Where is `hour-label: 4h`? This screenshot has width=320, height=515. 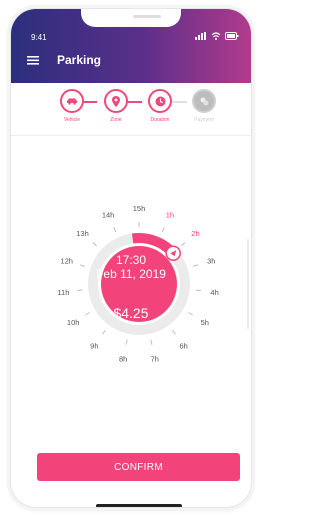
hour-label: 4h is located at coordinates (214, 292).